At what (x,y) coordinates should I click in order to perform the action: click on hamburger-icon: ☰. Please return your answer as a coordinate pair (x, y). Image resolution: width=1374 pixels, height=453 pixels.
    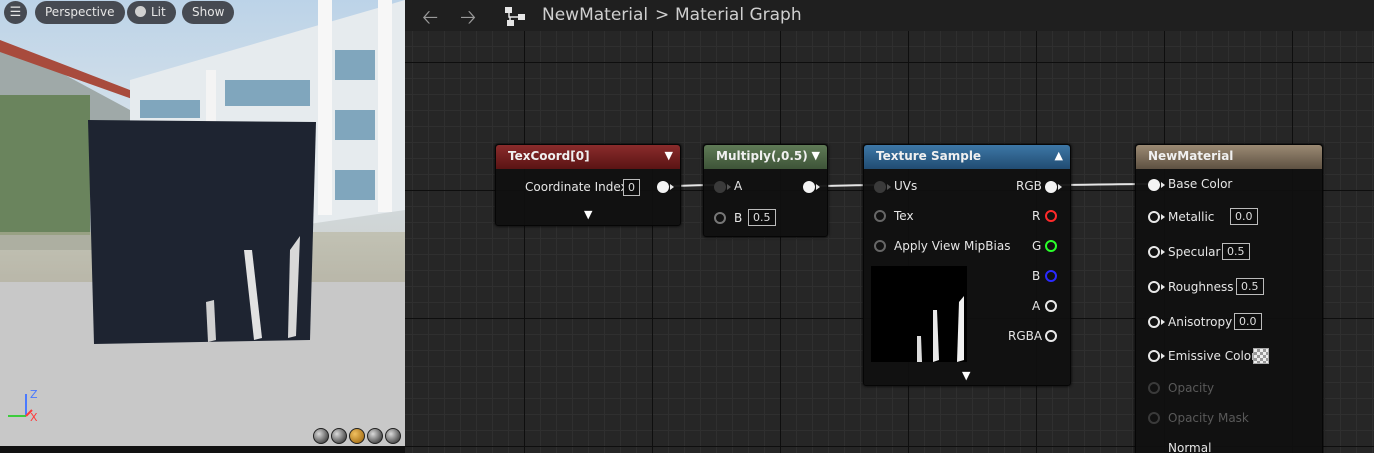
    Looking at the image, I should click on (15, 12).